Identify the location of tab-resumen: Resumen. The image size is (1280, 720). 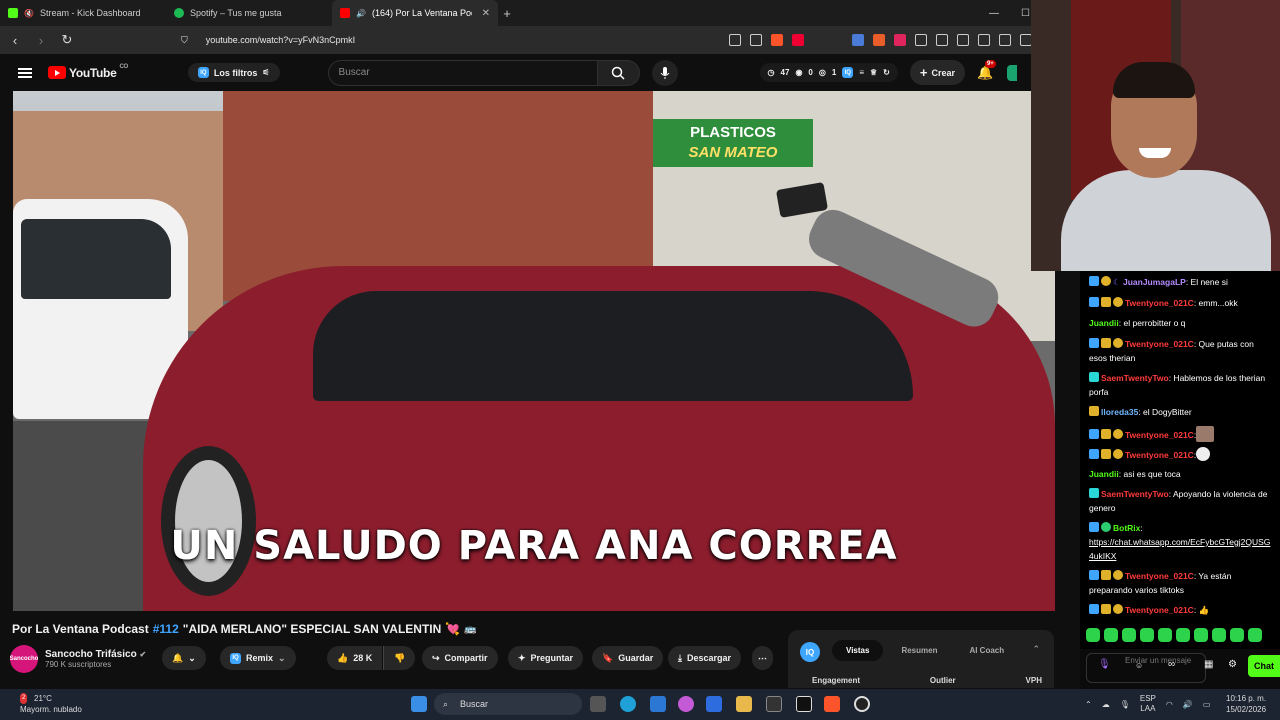
(919, 650).